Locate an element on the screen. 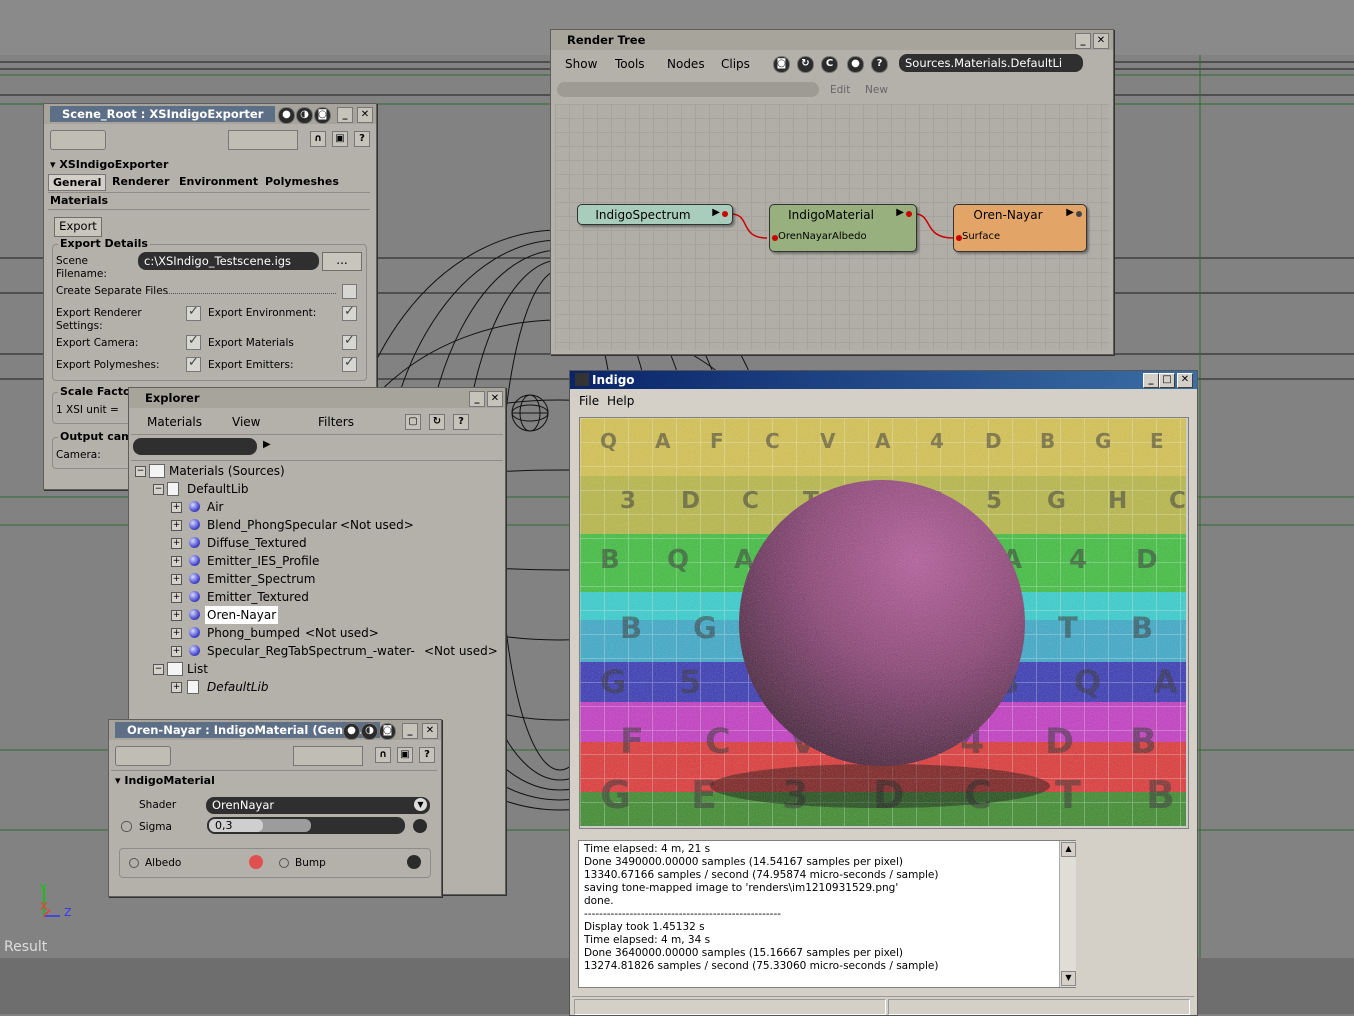  node-indigospectrum: IndigoSpectrum ▶ is located at coordinates (655, 214).